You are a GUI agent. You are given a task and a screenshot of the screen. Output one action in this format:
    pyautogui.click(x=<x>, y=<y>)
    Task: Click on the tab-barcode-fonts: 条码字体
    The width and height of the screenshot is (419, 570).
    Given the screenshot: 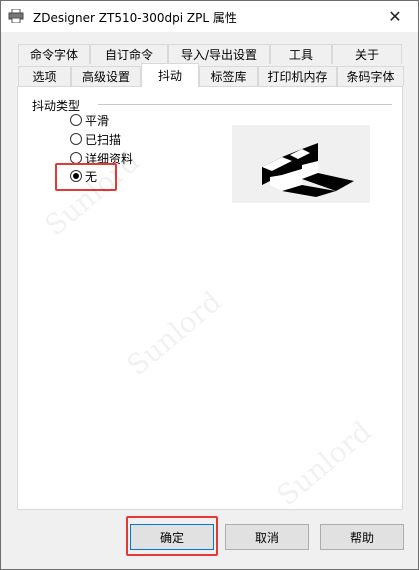 What is the action you would take?
    pyautogui.click(x=370, y=76)
    